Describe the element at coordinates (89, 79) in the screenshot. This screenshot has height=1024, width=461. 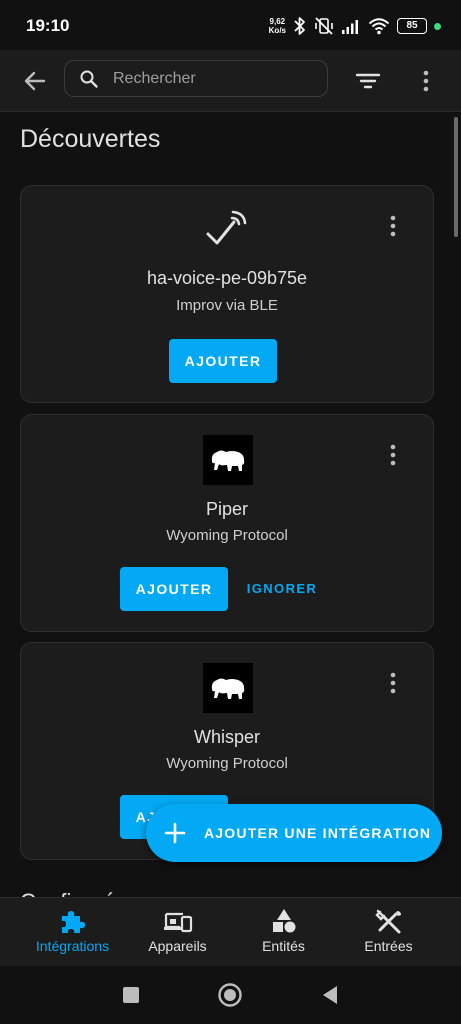
I see `search-icon` at that location.